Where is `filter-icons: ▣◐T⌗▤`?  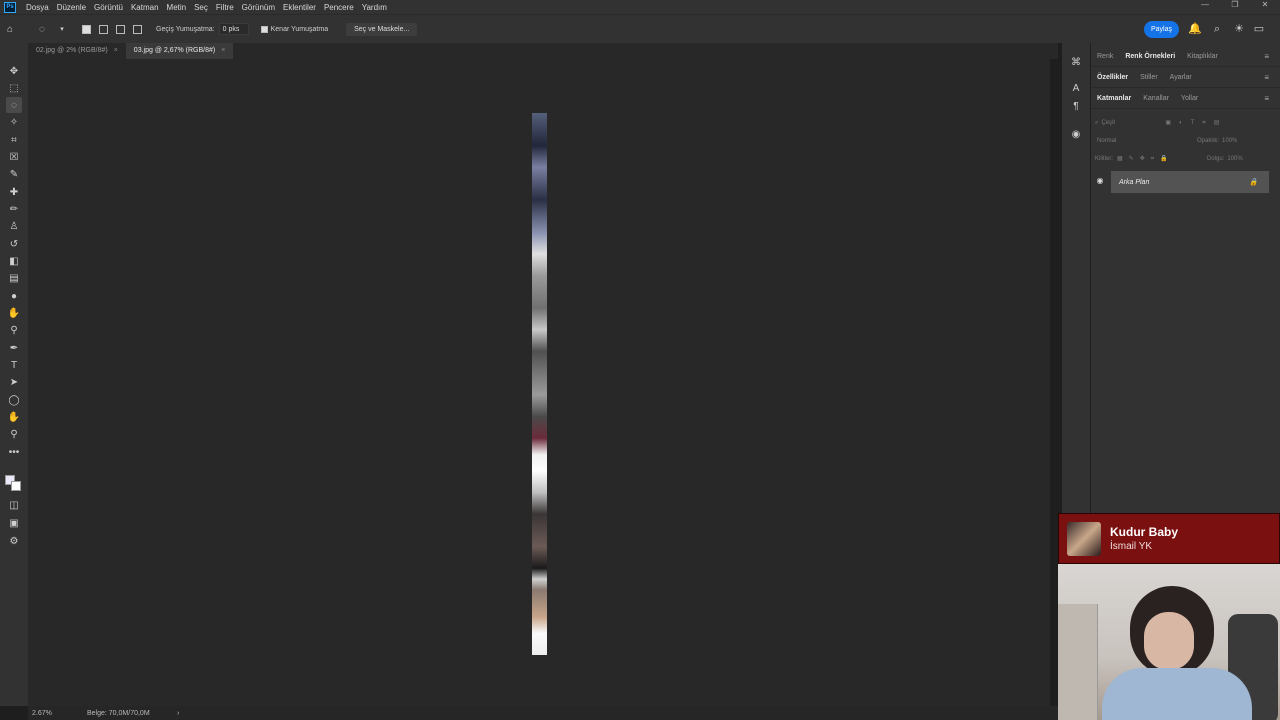 filter-icons: ▣◐T⌗▤ is located at coordinates (1196, 123).